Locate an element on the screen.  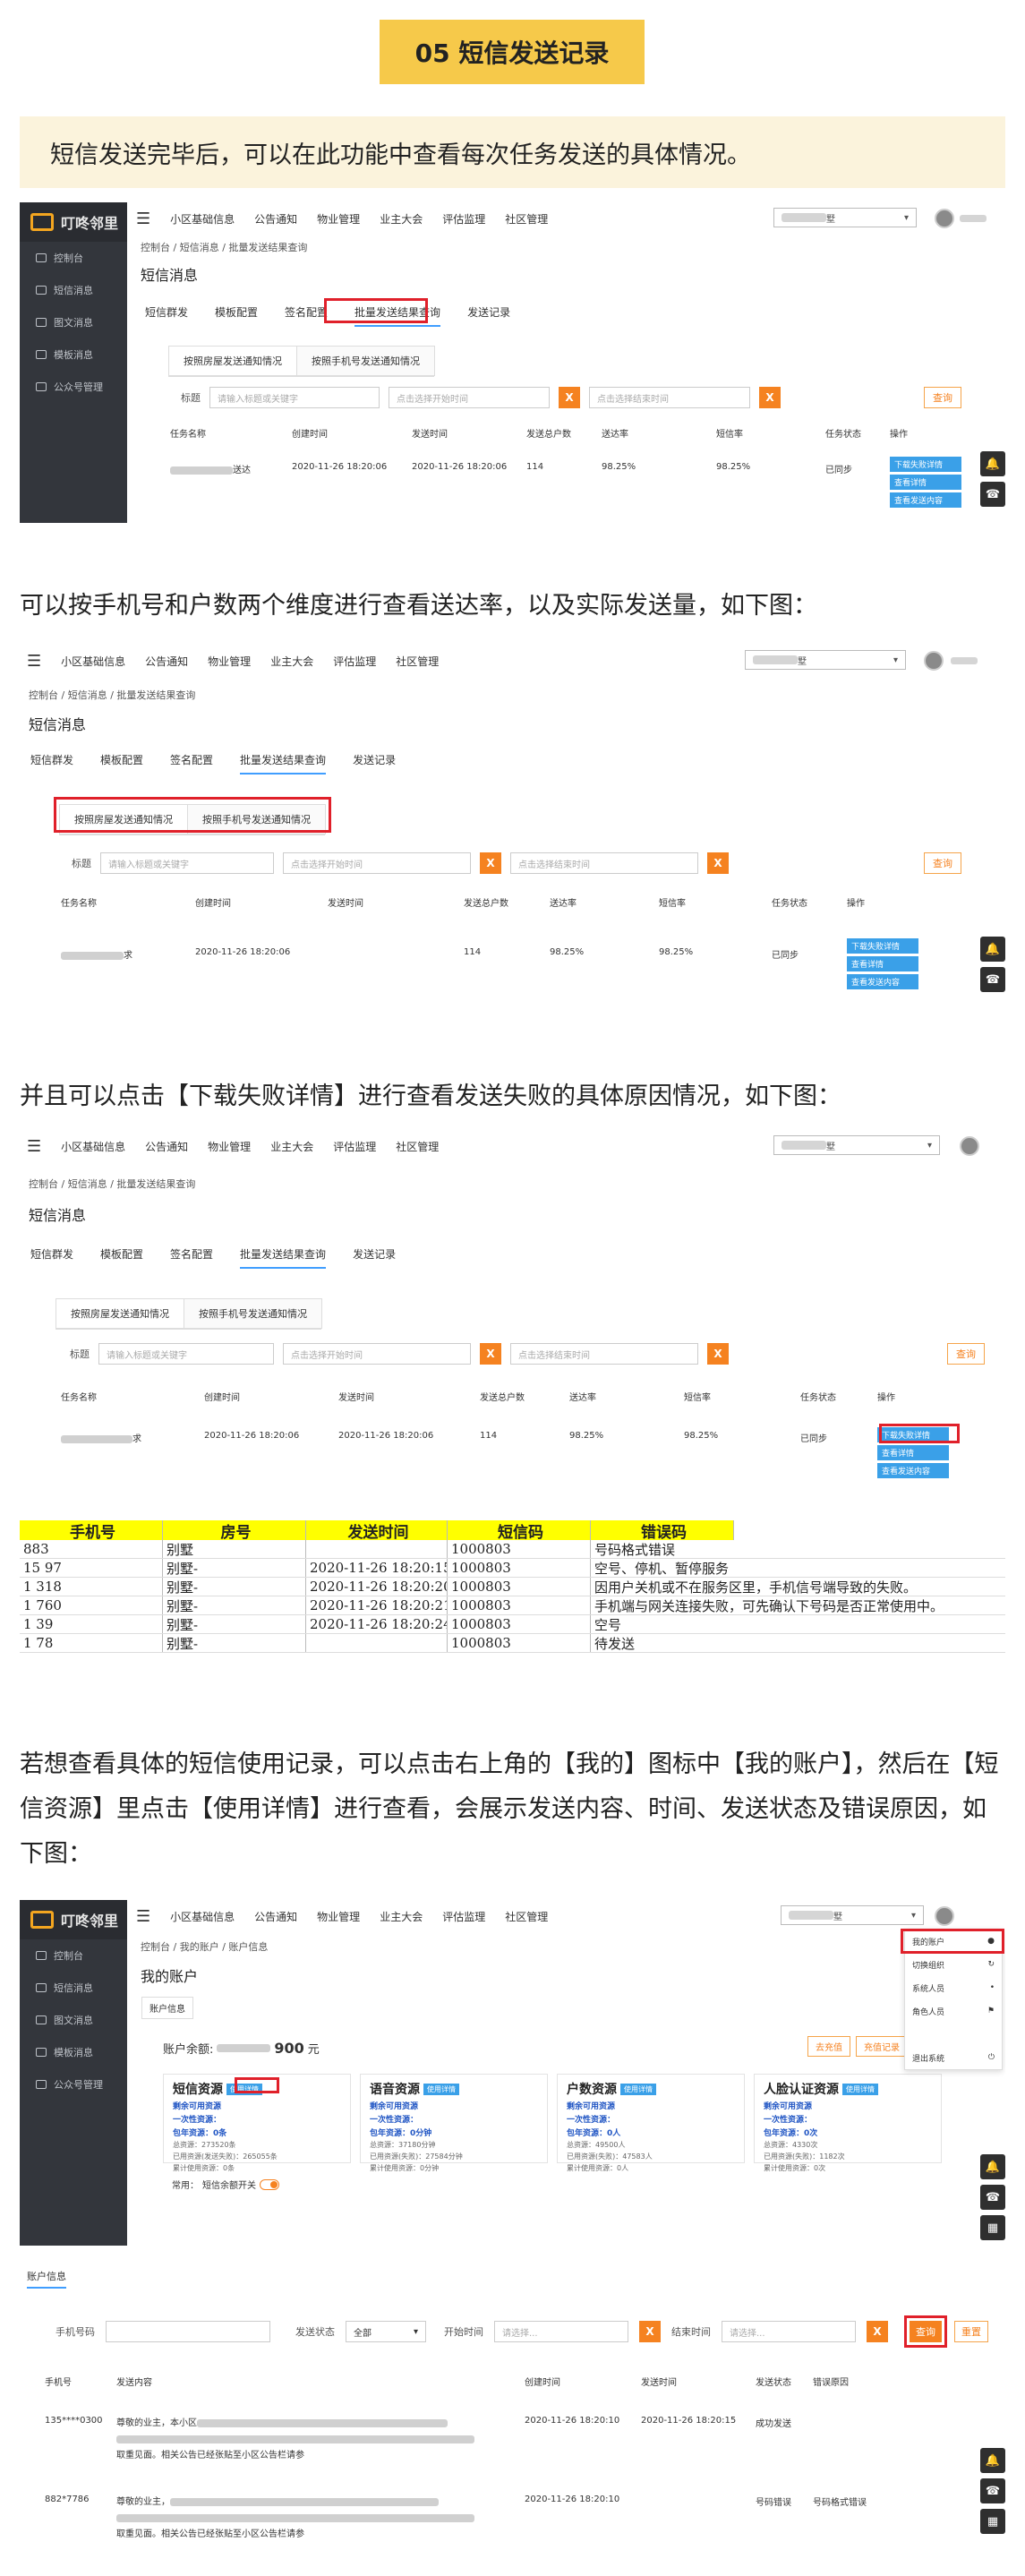
recharge-button: 去充值 is located at coordinates (829, 2046).